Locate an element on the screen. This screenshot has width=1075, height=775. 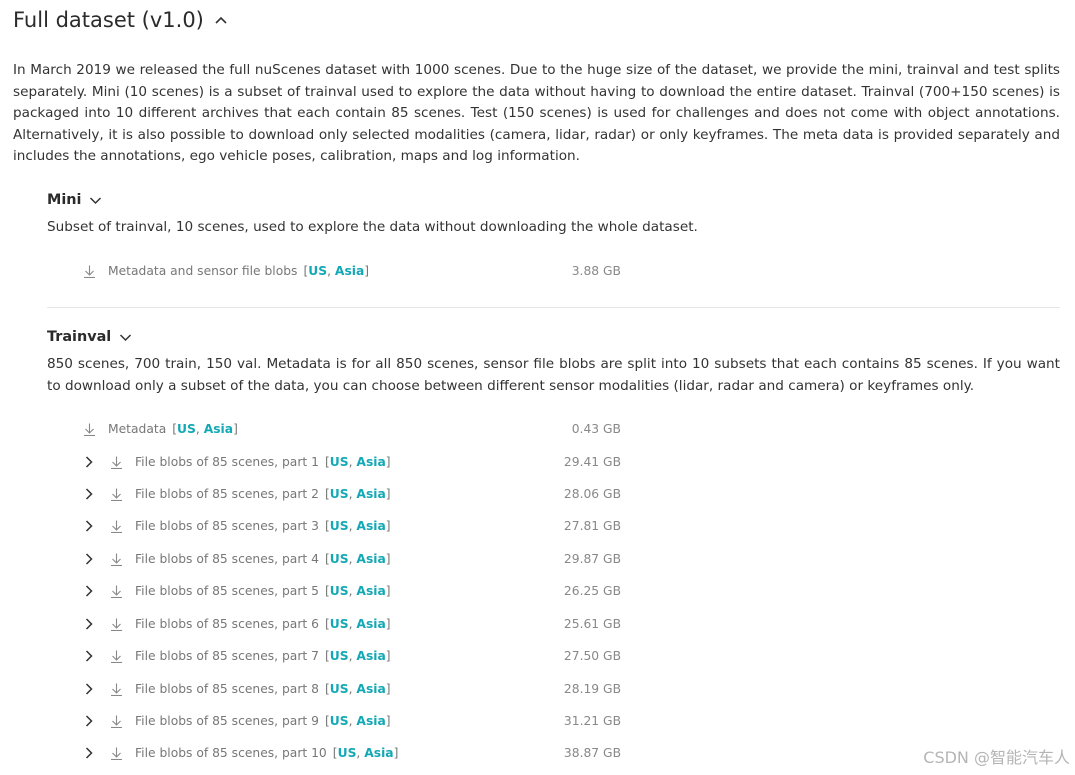
row-label: File blobs of 85 scenes, part 7 is located at coordinates (227, 656).